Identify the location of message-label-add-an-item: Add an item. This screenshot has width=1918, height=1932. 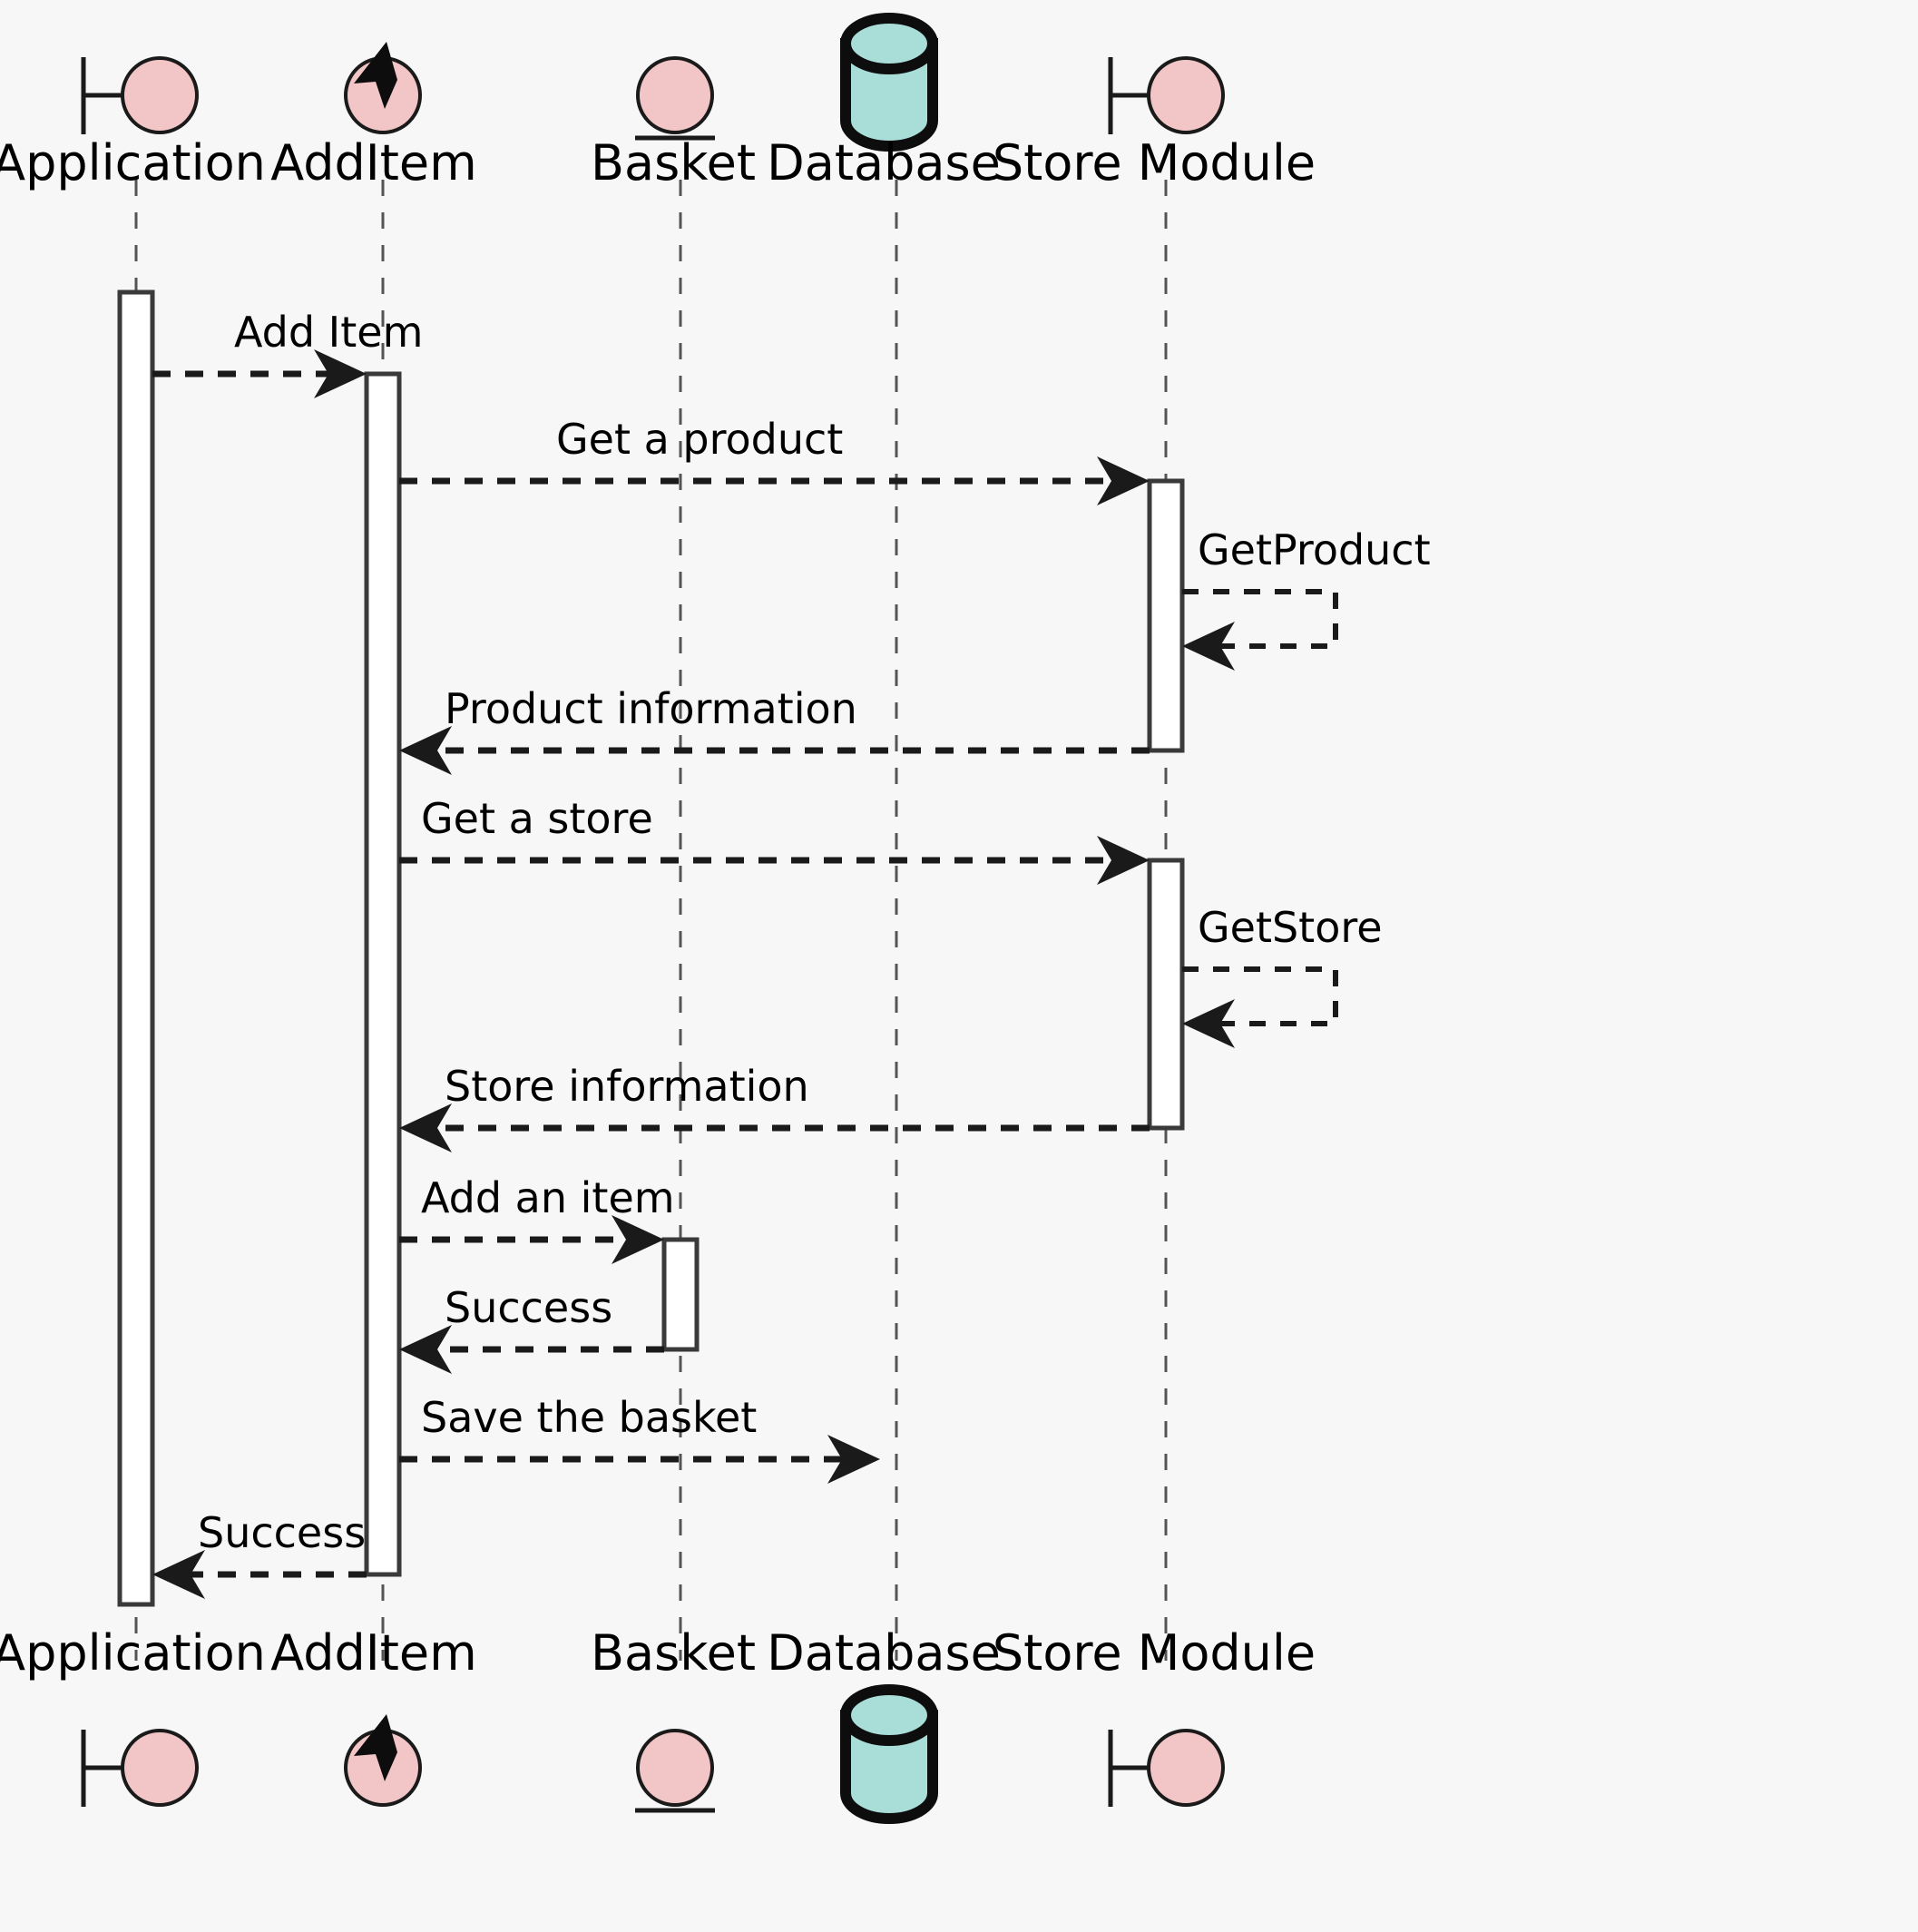
(548, 1198).